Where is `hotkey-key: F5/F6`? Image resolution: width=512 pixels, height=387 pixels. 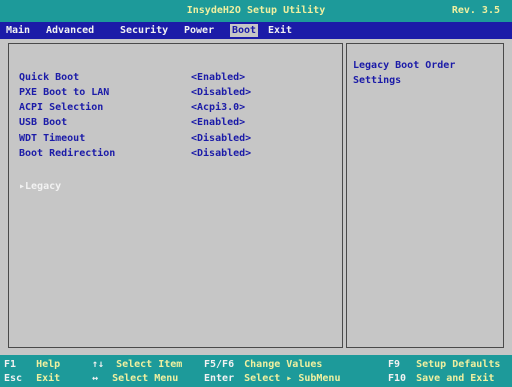
hotkey-key: F5/F6 is located at coordinates (219, 364).